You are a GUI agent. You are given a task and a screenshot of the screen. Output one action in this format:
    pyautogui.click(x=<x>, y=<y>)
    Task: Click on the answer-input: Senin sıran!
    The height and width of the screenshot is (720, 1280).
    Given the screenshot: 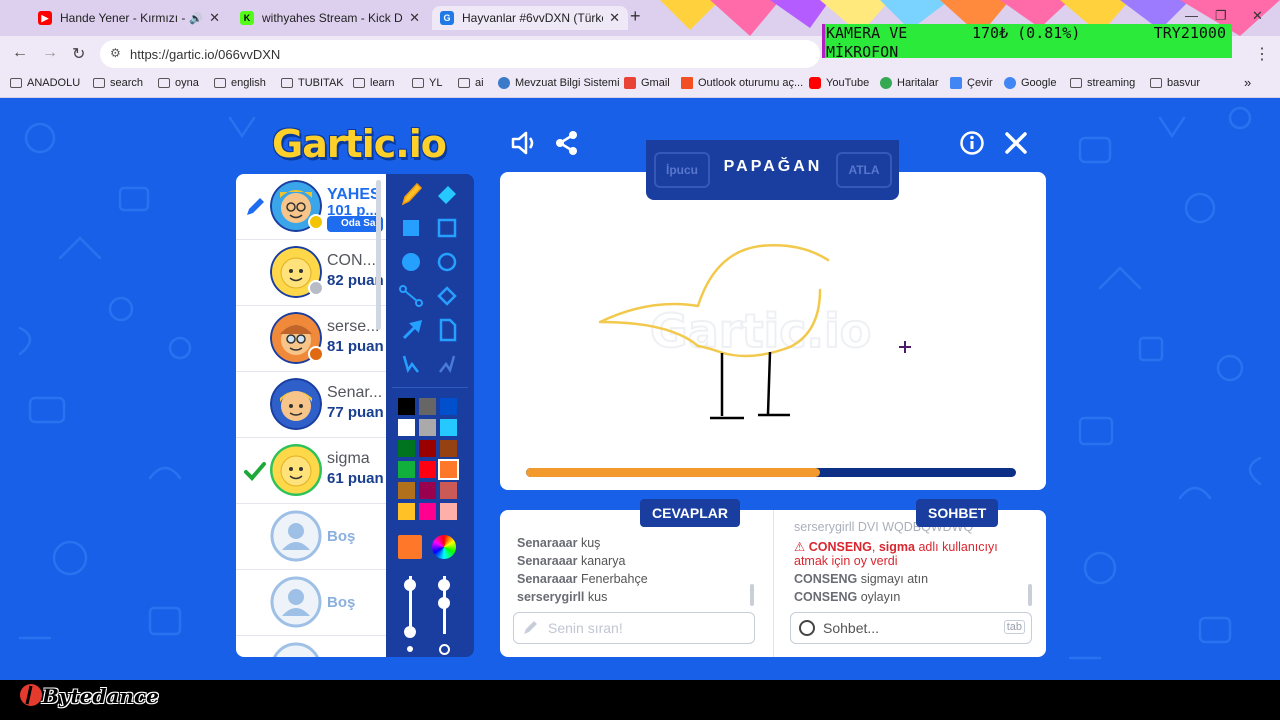 What is the action you would take?
    pyautogui.click(x=634, y=628)
    